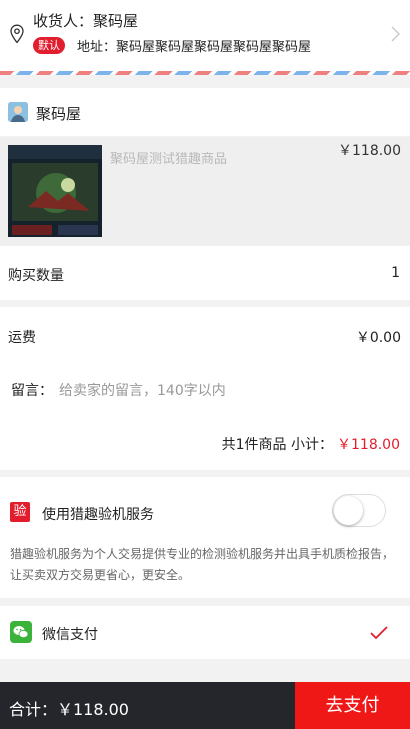  I want to click on subtotal-amount: ￥118.00, so click(368, 445).